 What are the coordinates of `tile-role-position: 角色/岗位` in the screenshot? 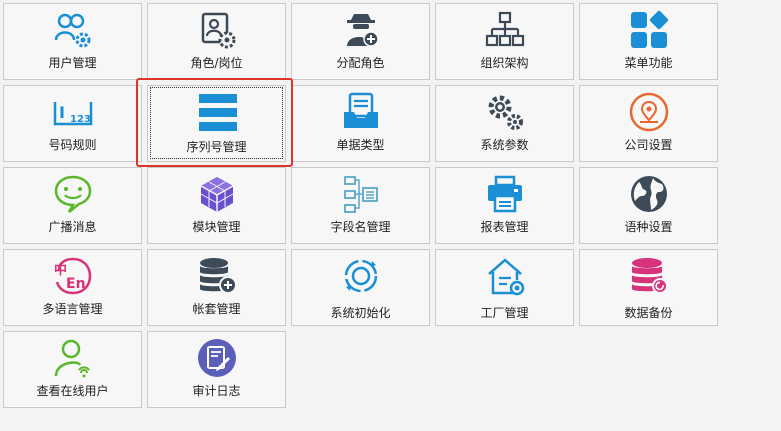 It's located at (216, 41).